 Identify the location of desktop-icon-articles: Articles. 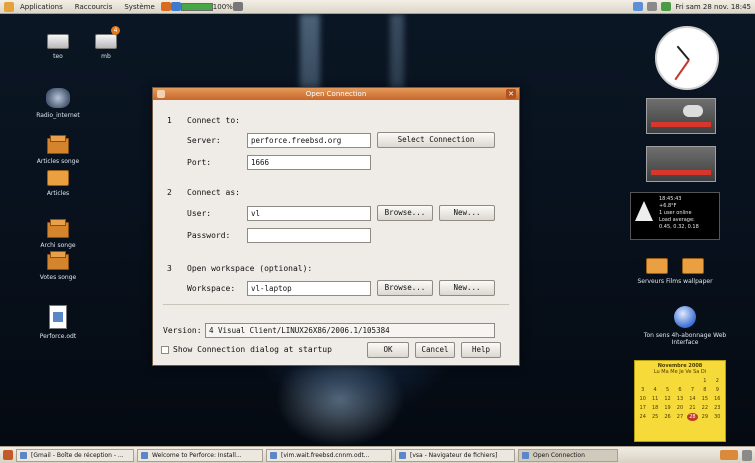
(58, 183).